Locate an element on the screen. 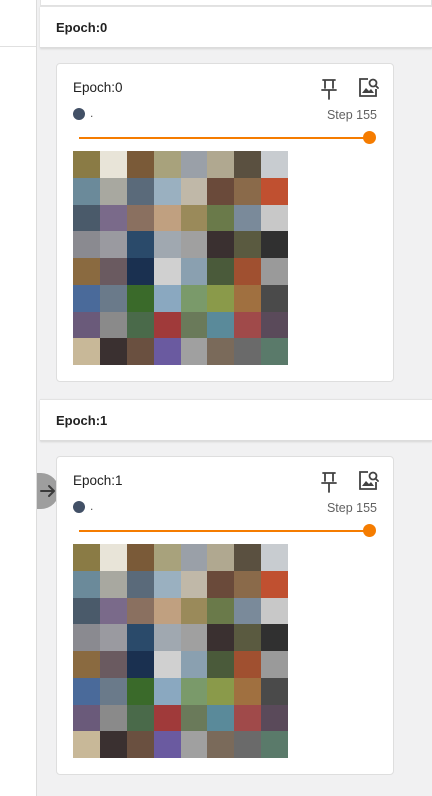 The height and width of the screenshot is (796, 432). card-title: Epoch:0 is located at coordinates (98, 87).